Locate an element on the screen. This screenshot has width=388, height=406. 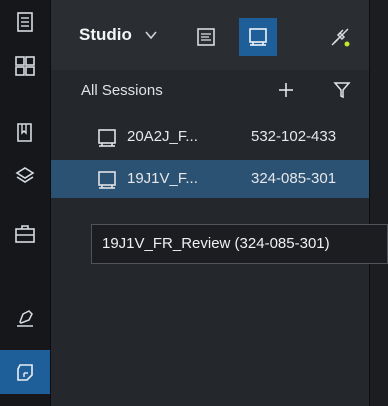
pen-tool-icon is located at coordinates (25, 318).